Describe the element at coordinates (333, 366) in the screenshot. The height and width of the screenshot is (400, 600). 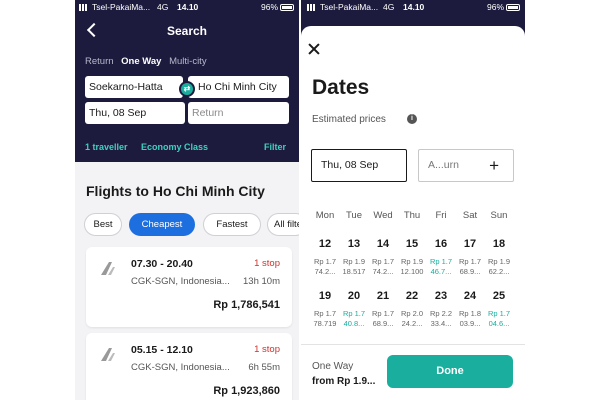
I see `trip-type-label: One Way` at that location.